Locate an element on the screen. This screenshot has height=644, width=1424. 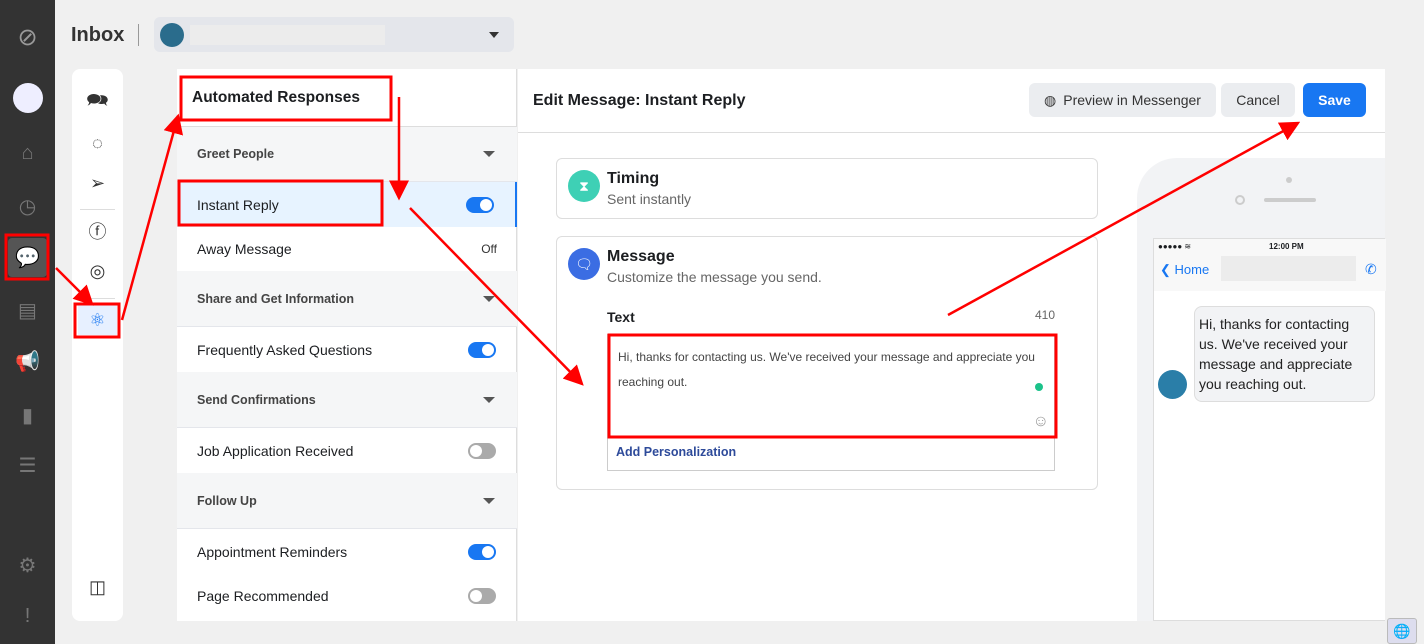
global-nav: ⊘ ⌂ ◷ 💬 ▤ 📢 ▮ ☰ ⚙ ! is located at coordinates (27, 322).